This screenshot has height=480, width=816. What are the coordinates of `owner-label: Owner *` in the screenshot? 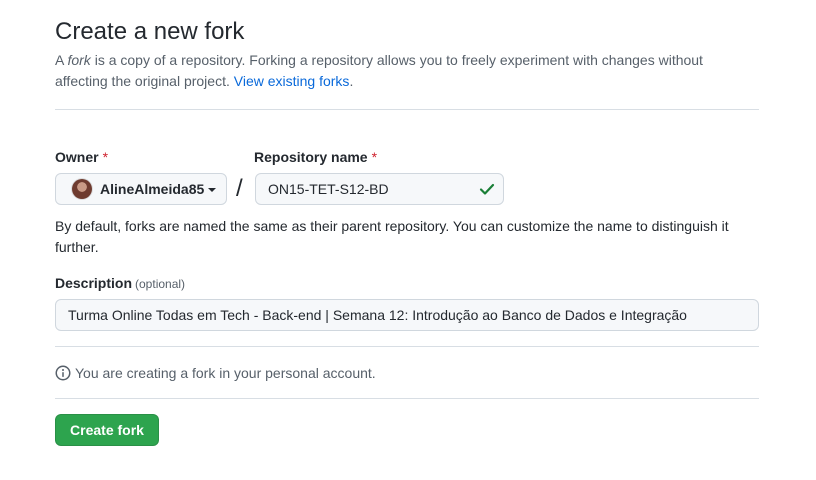 It's located at (81, 157).